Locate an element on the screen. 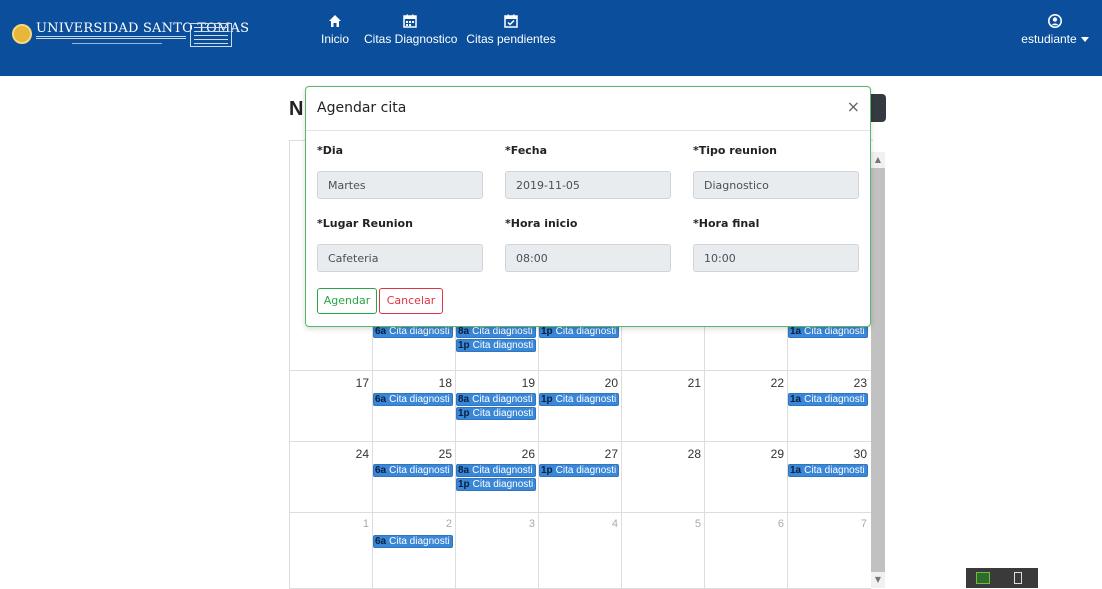 Image resolution: width=1102 pixels, height=589 pixels. usb-icon is located at coordinates (1018, 578).